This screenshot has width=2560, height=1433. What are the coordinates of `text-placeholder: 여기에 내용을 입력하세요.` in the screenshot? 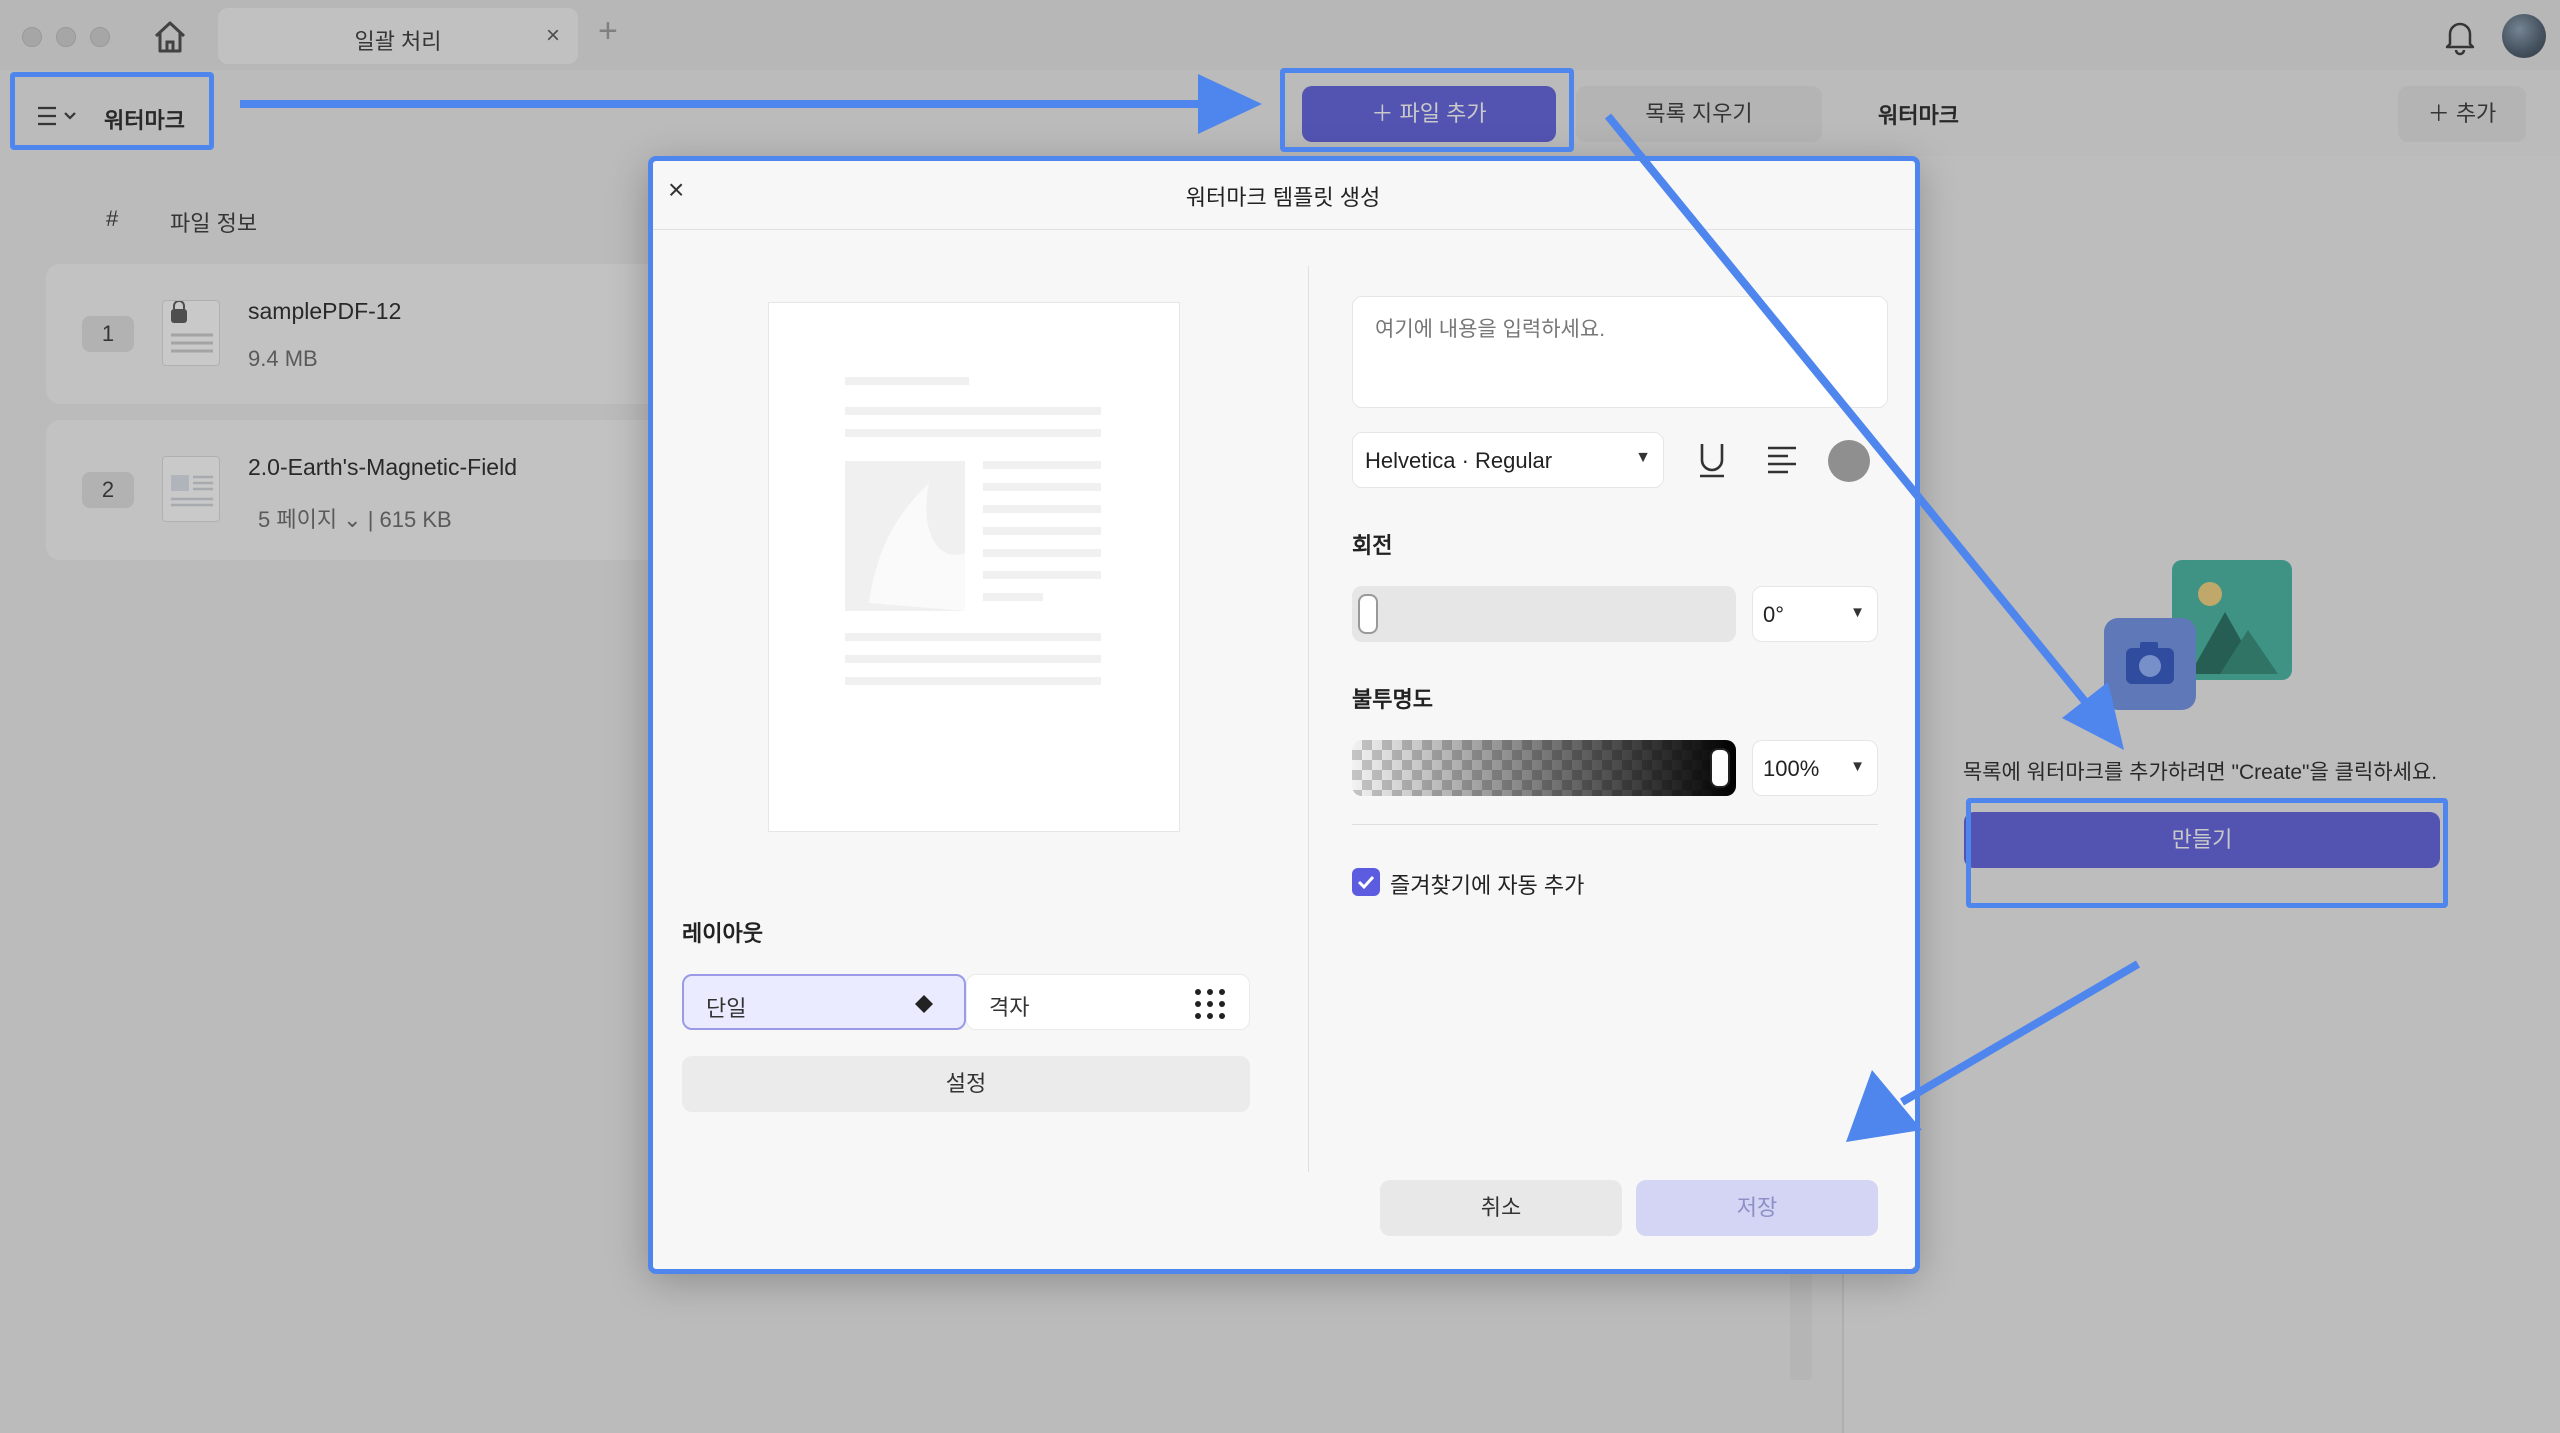 It's located at (1490, 329).